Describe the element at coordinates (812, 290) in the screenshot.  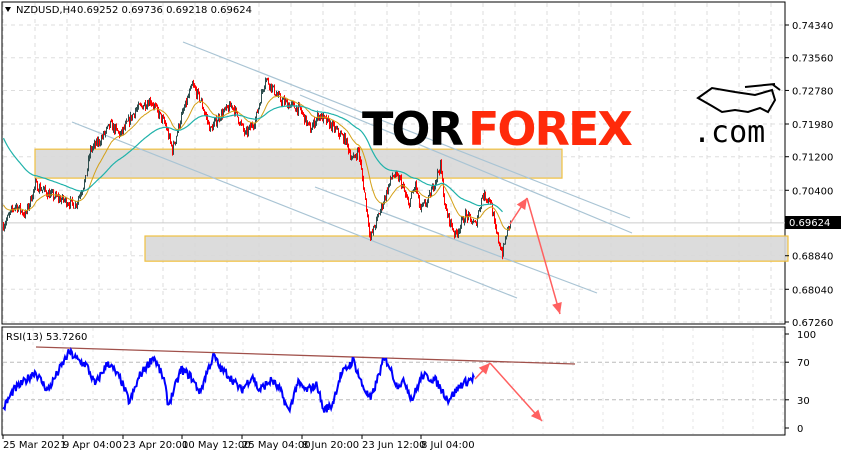
I see `price-tick-label: 0.68040` at that location.